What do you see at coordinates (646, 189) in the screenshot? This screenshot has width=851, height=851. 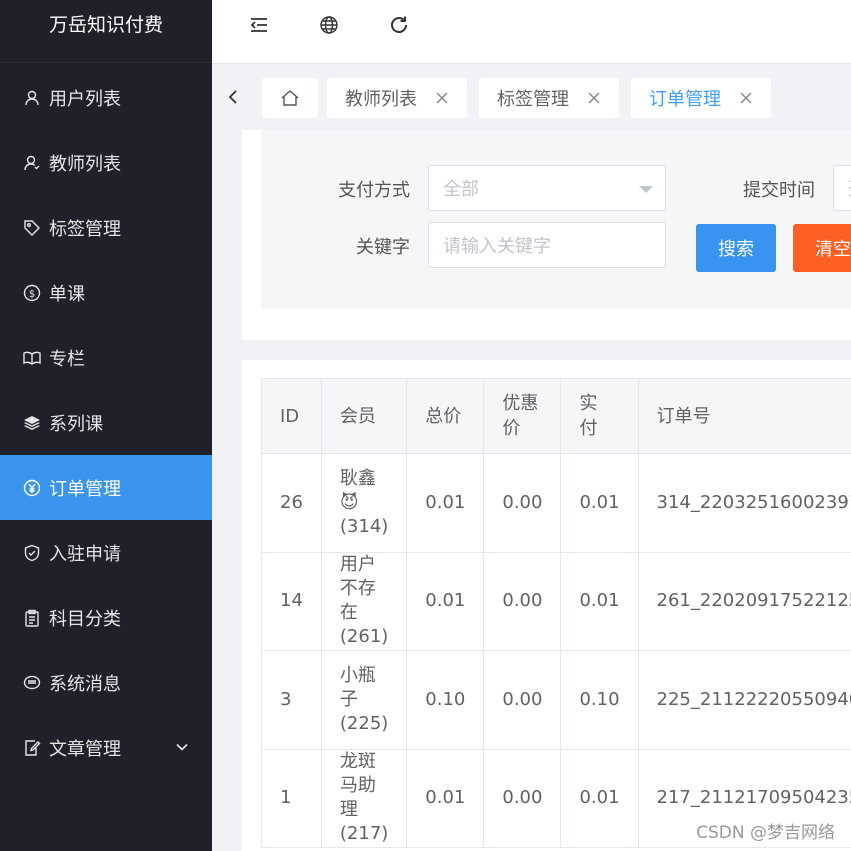 I see `caret-down-icon` at bounding box center [646, 189].